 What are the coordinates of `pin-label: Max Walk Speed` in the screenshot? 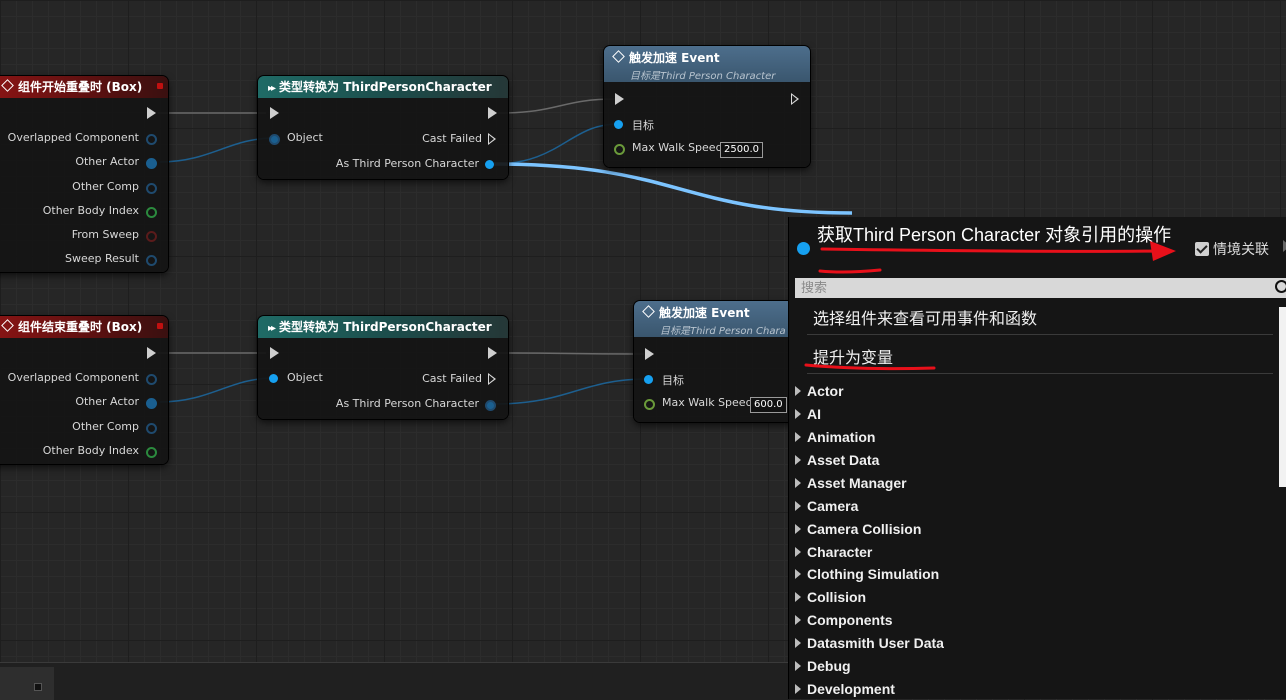 It's located at (677, 147).